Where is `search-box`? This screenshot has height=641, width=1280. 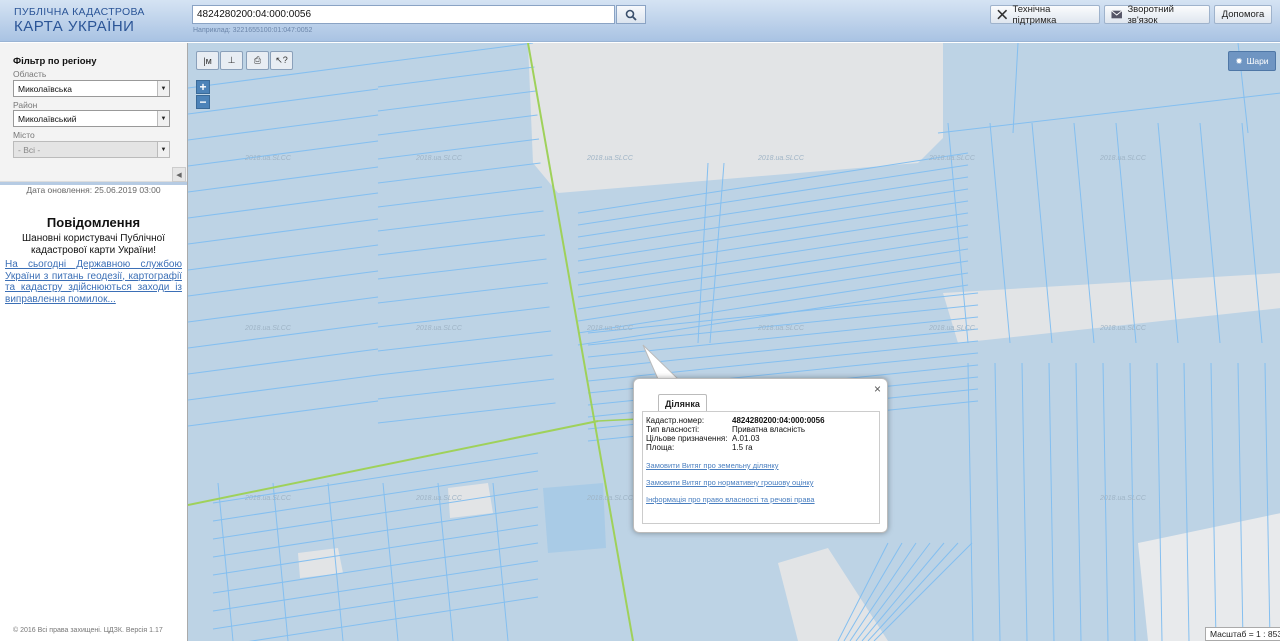
search-box is located at coordinates (419, 14).